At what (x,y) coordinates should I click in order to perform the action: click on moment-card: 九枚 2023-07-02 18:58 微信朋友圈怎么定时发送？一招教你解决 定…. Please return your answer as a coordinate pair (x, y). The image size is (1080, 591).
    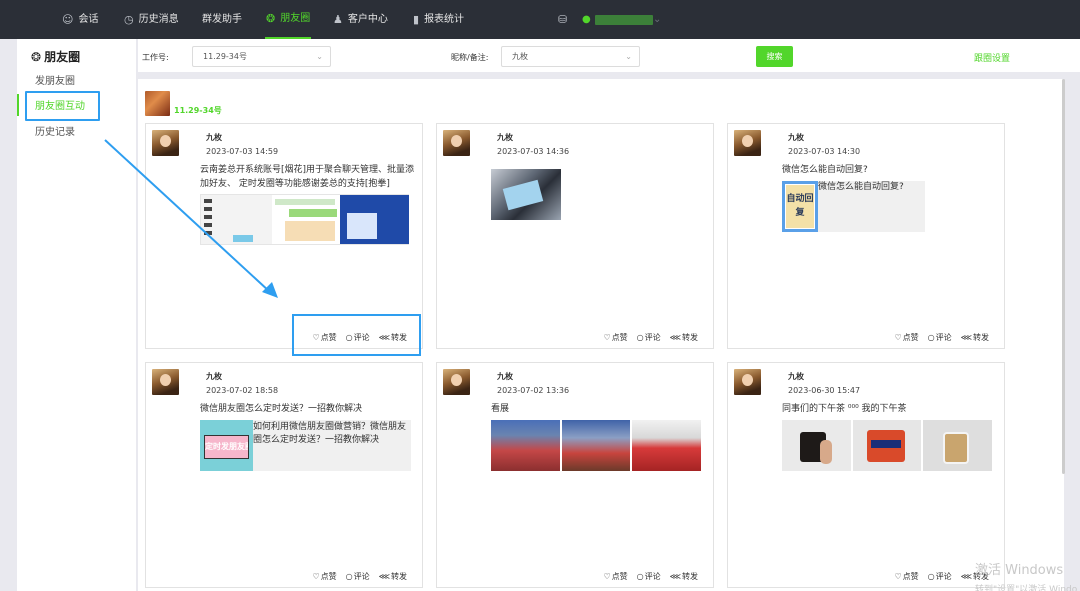
    Looking at the image, I should click on (284, 475).